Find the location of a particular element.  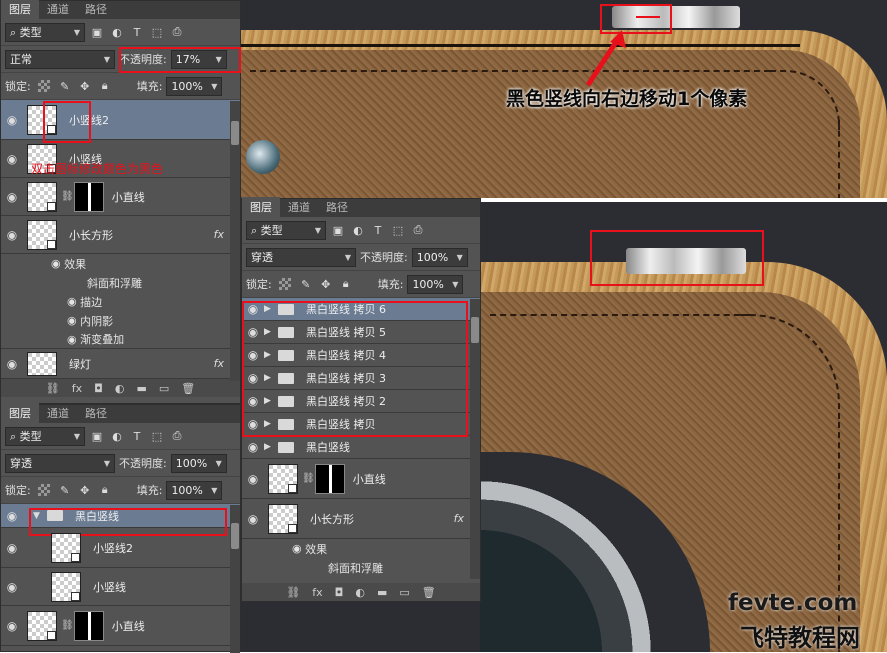

layer-row: ◉ 绿灯 fx is located at coordinates (120, 364).